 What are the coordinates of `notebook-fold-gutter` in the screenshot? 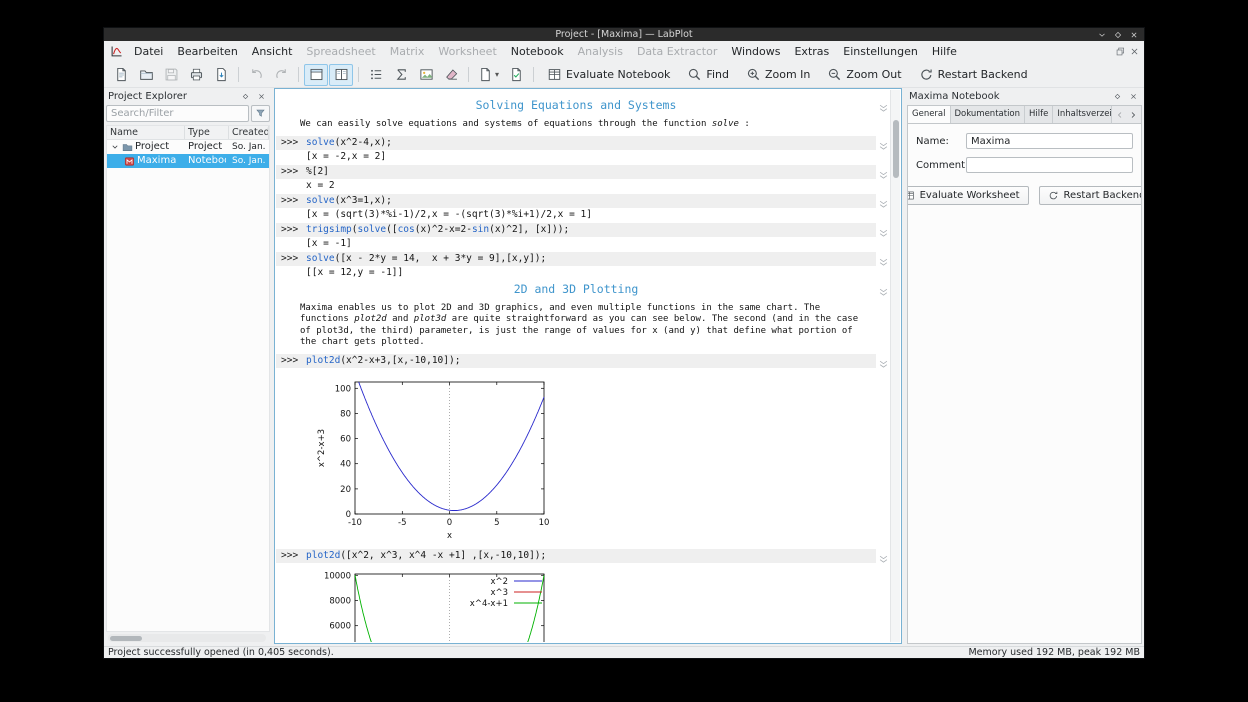 It's located at (883, 366).